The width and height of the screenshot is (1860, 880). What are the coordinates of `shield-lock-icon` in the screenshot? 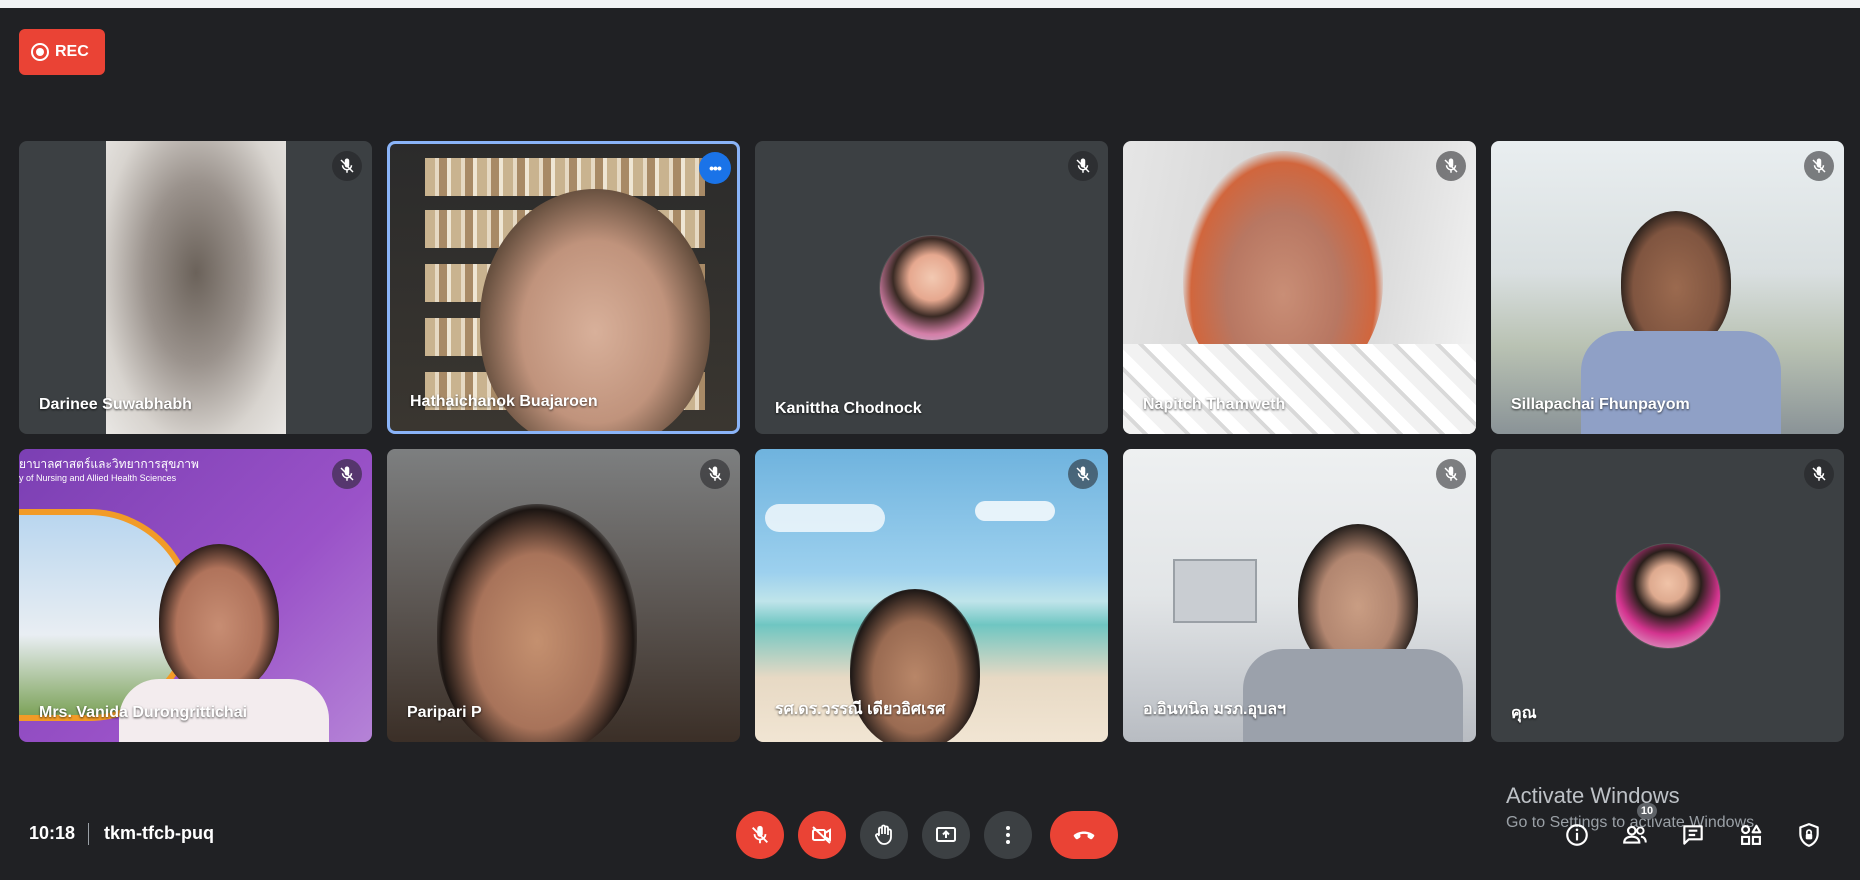 It's located at (1809, 835).